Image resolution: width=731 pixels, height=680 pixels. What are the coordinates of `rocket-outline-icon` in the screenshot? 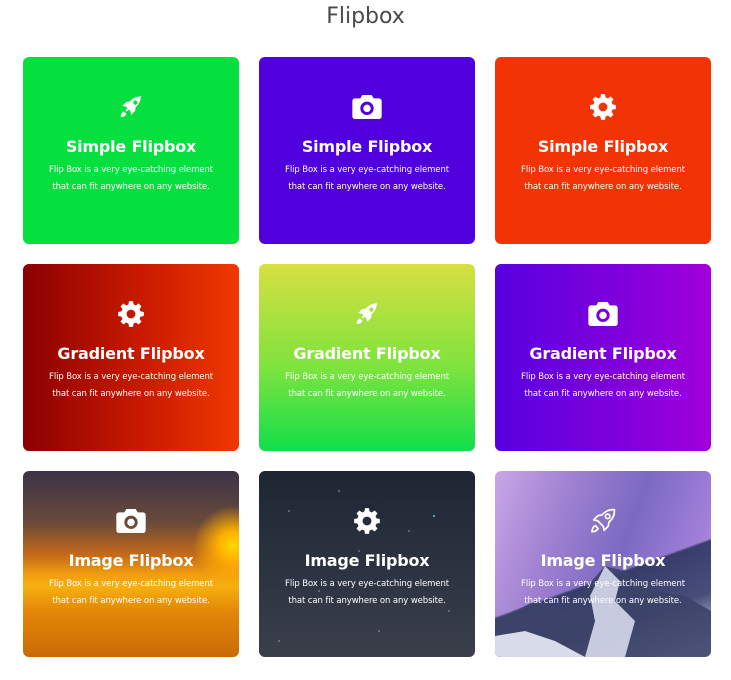 It's located at (603, 521).